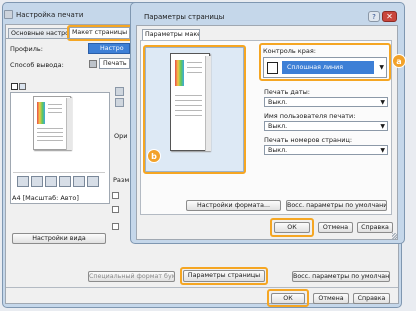 The image size is (416, 311). Describe the element at coordinates (287, 92) in the screenshot. I see `print-date-label: Печать даты:` at that location.